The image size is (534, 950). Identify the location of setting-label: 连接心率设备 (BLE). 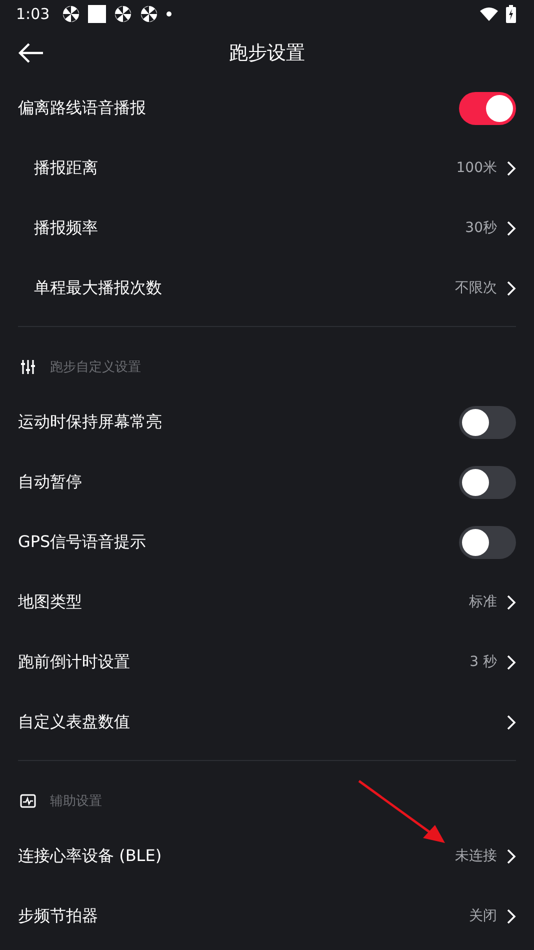
(231, 856).